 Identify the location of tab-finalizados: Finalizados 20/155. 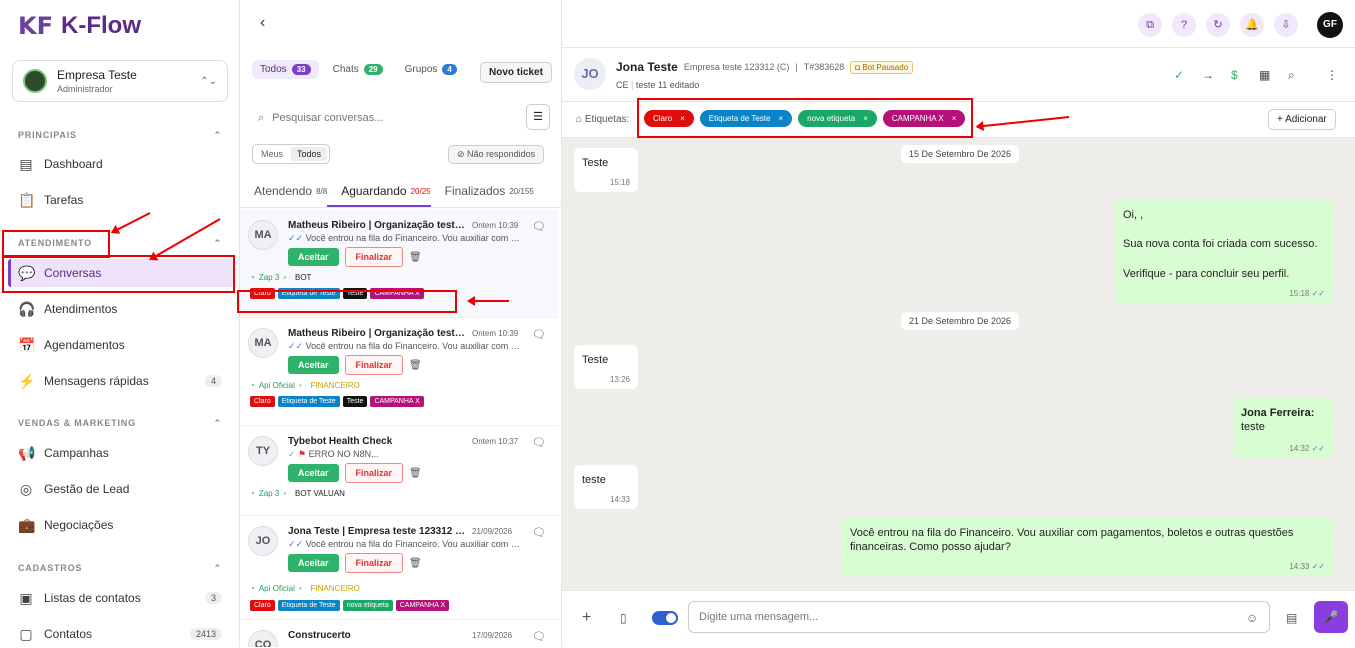
(482, 192).